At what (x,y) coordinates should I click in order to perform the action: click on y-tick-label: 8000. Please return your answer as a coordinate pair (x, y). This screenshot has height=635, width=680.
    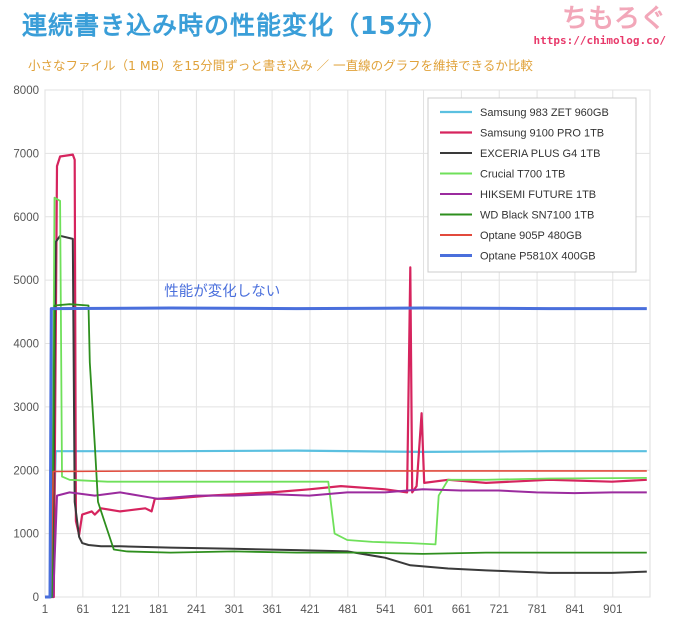
    Looking at the image, I should click on (26, 91).